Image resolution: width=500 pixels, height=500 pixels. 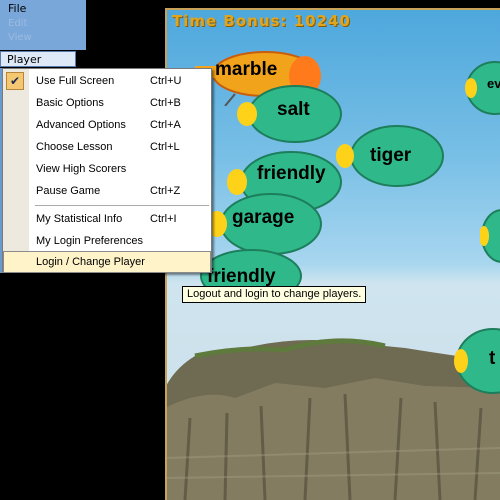 I want to click on time-bonus: Time Bonus: 10240, so click(x=261, y=21).